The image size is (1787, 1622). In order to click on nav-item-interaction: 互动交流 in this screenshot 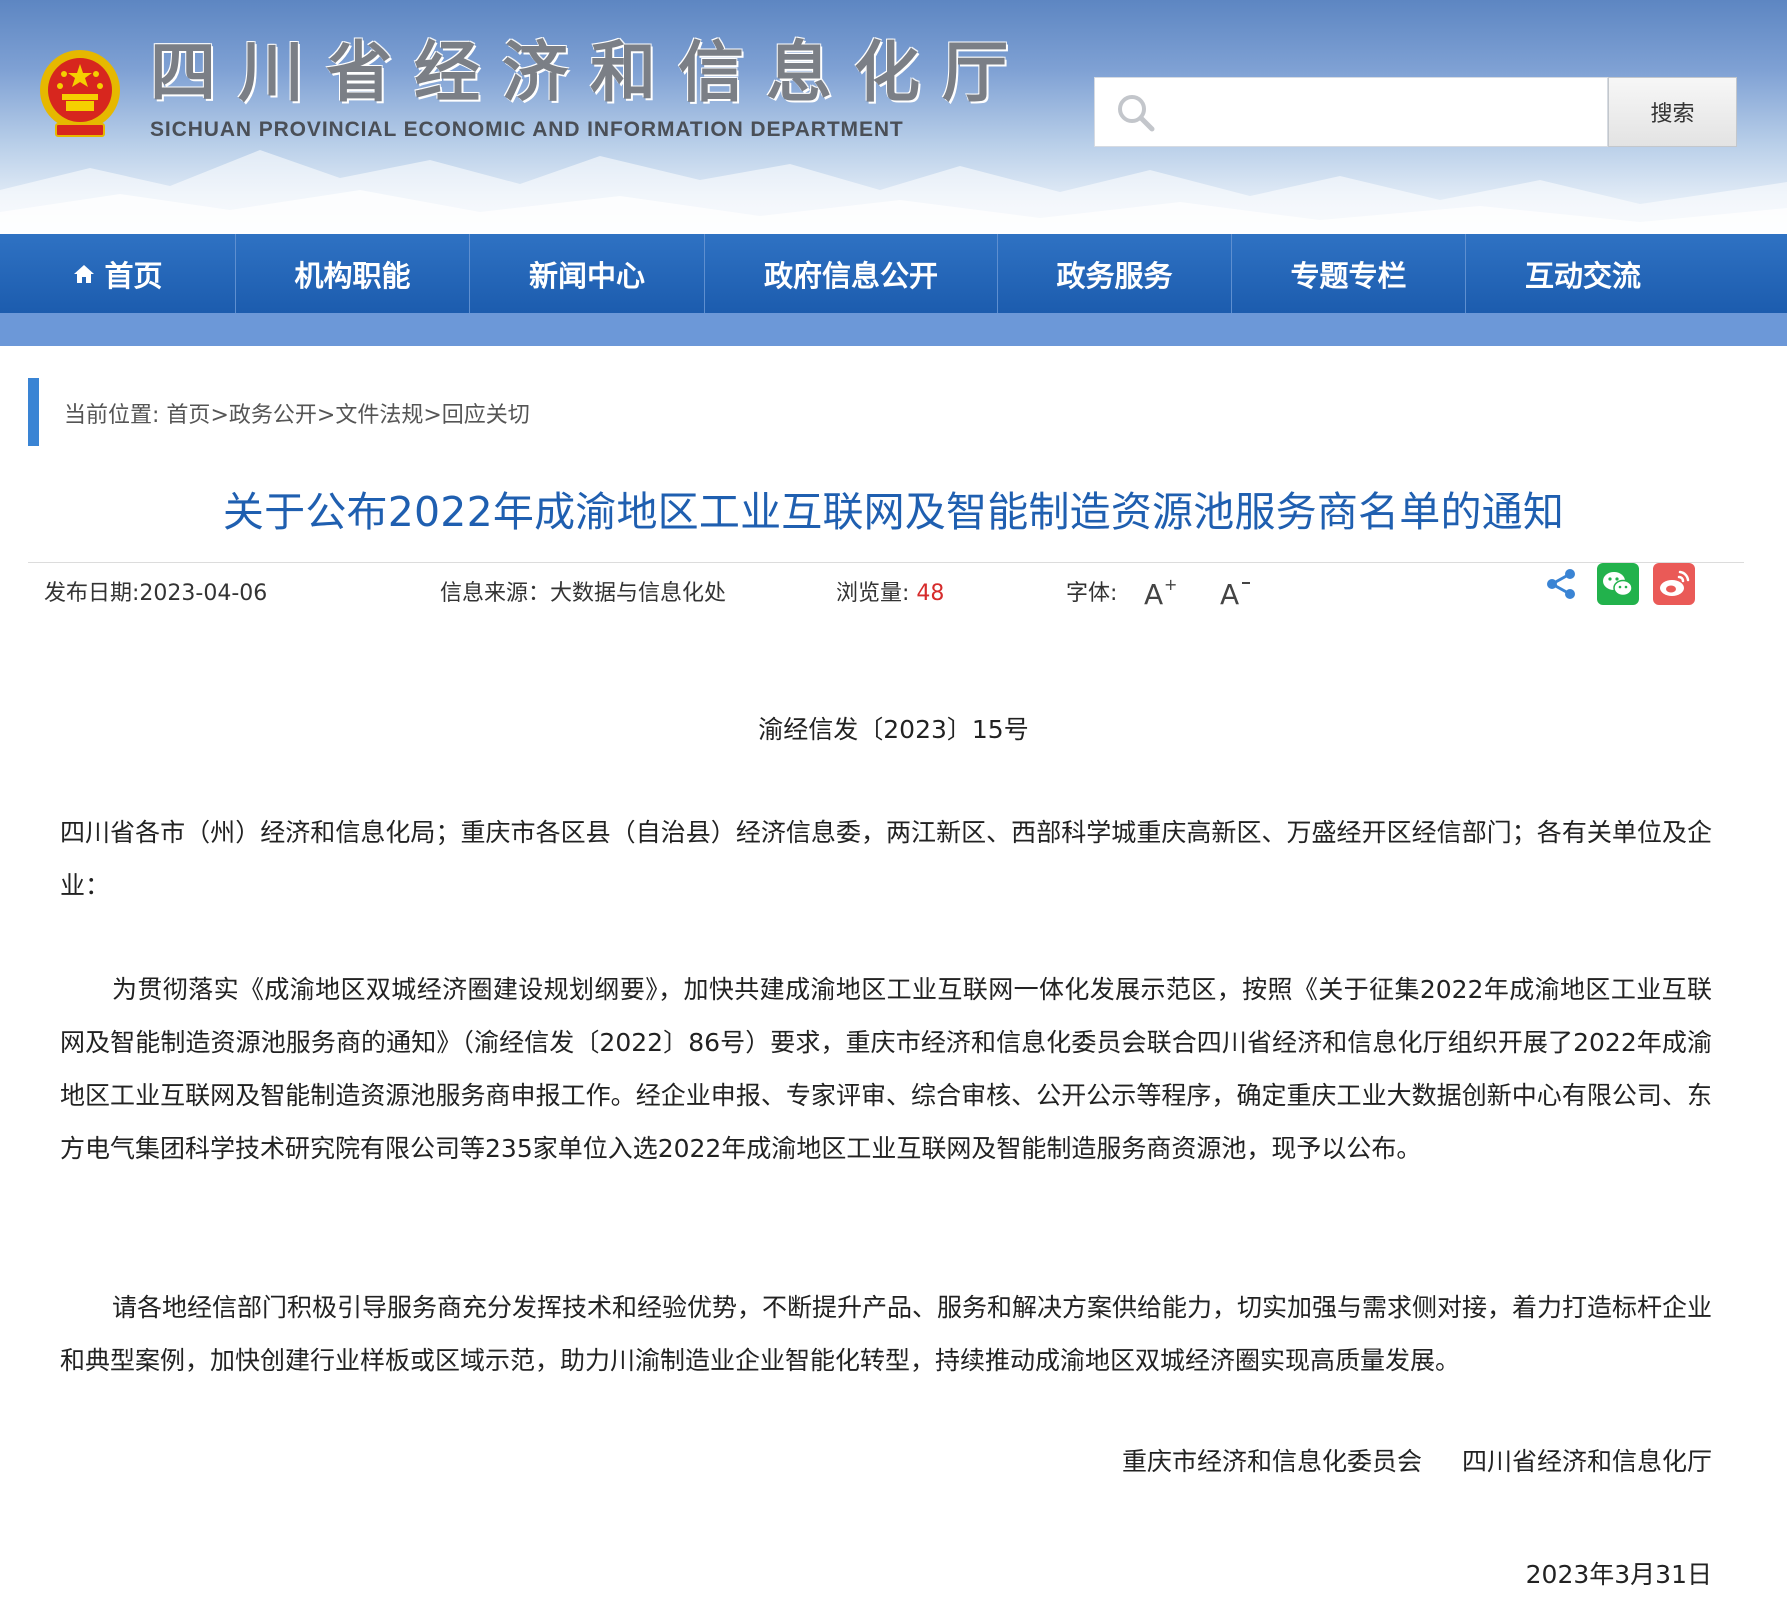, I will do `click(1583, 273)`.